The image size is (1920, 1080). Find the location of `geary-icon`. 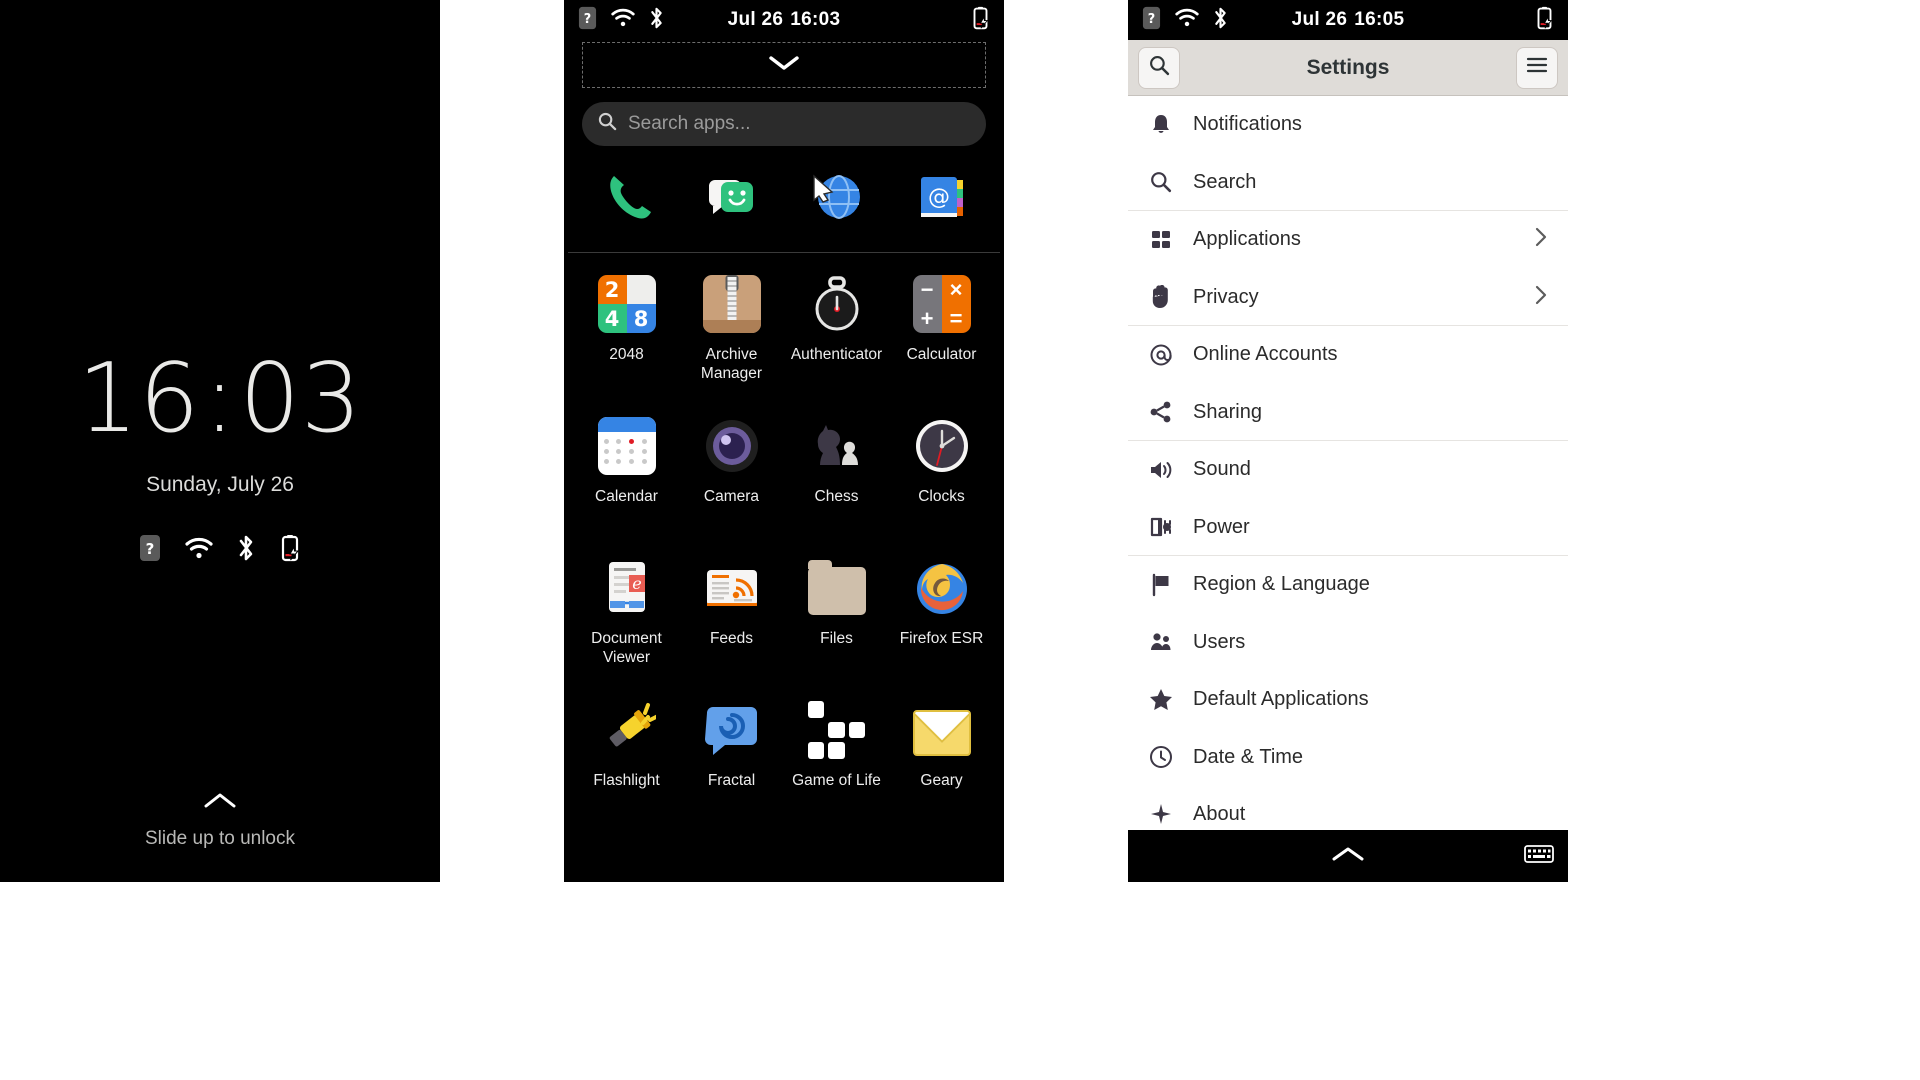

geary-icon is located at coordinates (942, 730).